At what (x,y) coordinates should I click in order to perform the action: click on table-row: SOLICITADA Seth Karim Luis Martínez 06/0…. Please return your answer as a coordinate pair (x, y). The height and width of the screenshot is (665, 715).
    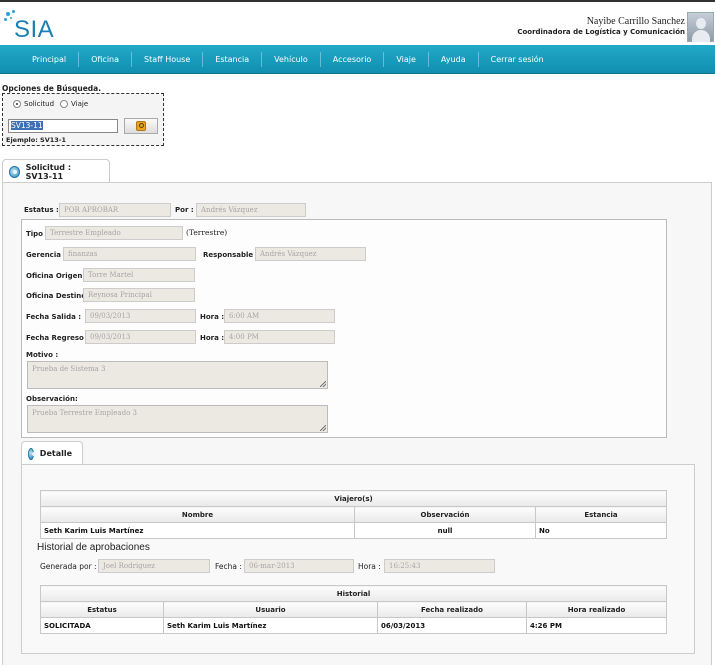
    Looking at the image, I should click on (353, 625).